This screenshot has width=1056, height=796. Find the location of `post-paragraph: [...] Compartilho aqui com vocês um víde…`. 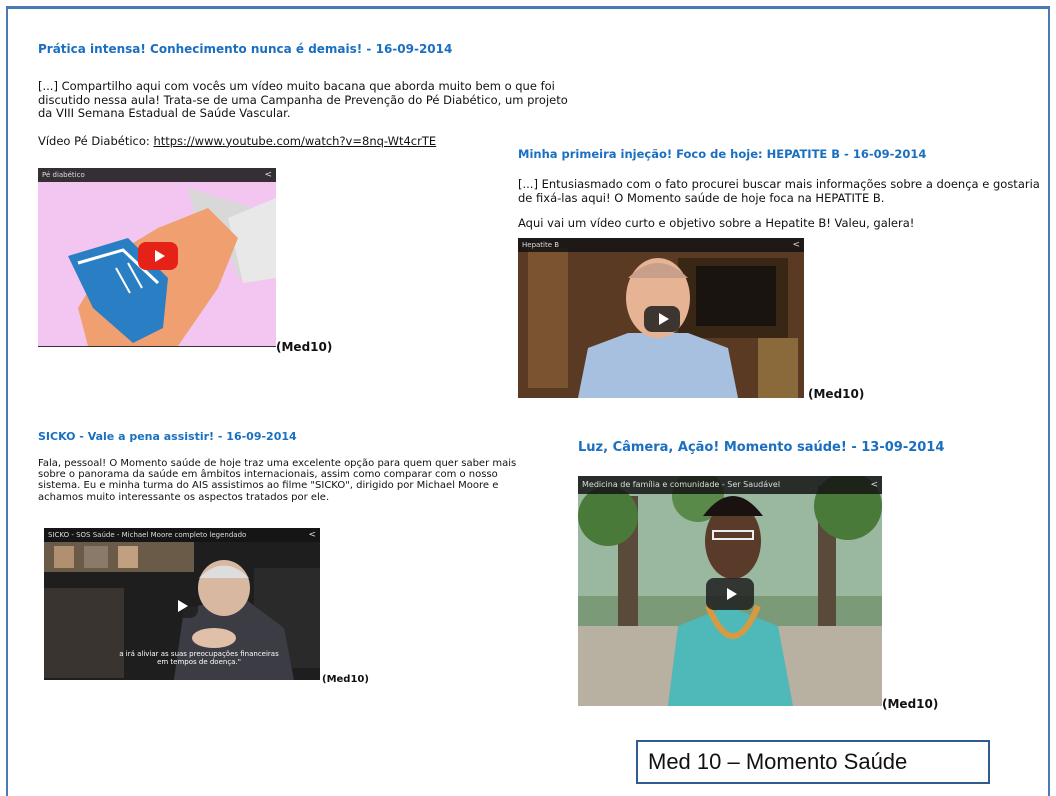

post-paragraph: [...] Compartilho aqui com vocês um víde… is located at coordinates (303, 100).